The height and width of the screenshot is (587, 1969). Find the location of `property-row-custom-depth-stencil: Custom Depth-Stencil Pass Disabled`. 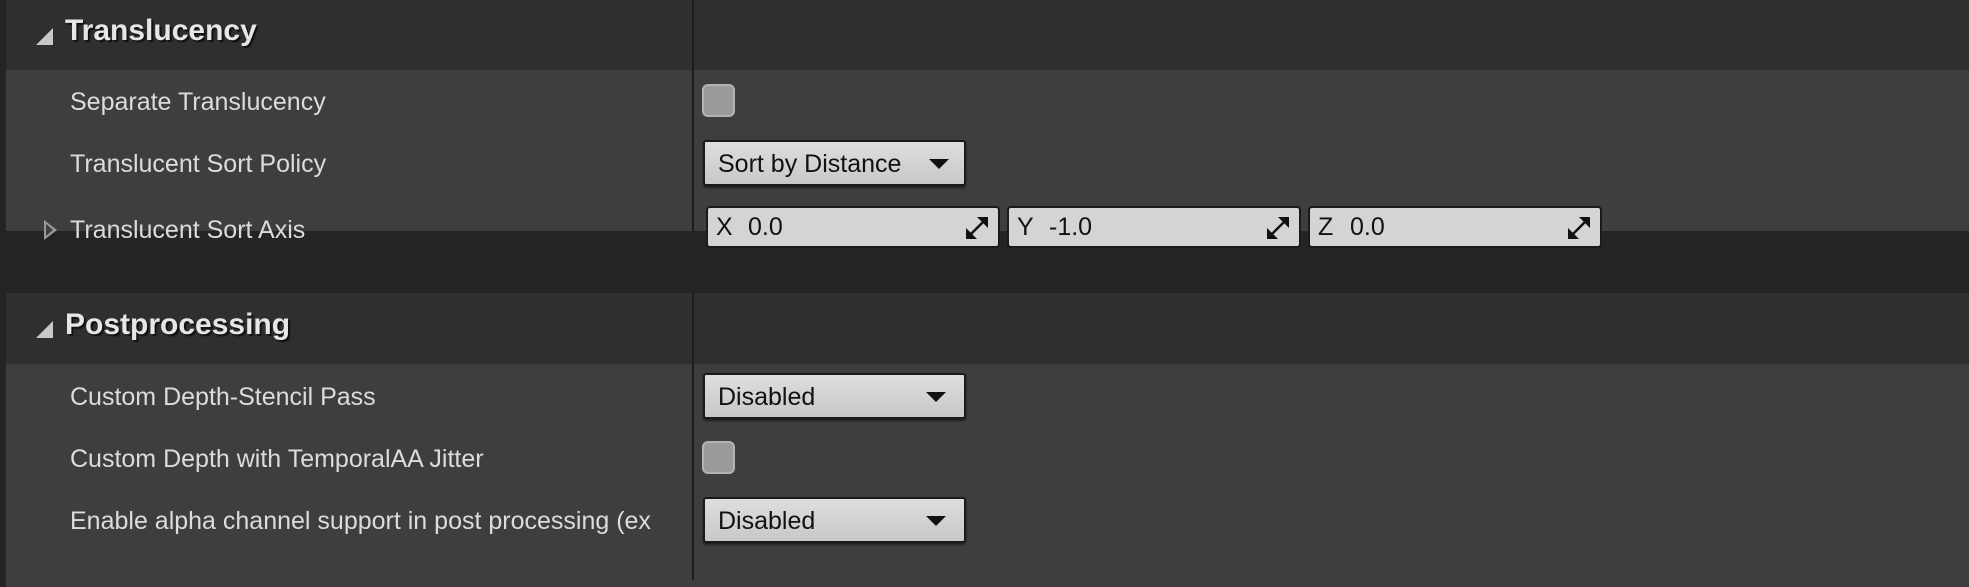

property-row-custom-depth-stencil: Custom Depth-Stencil Pass Disabled is located at coordinates (987, 398).